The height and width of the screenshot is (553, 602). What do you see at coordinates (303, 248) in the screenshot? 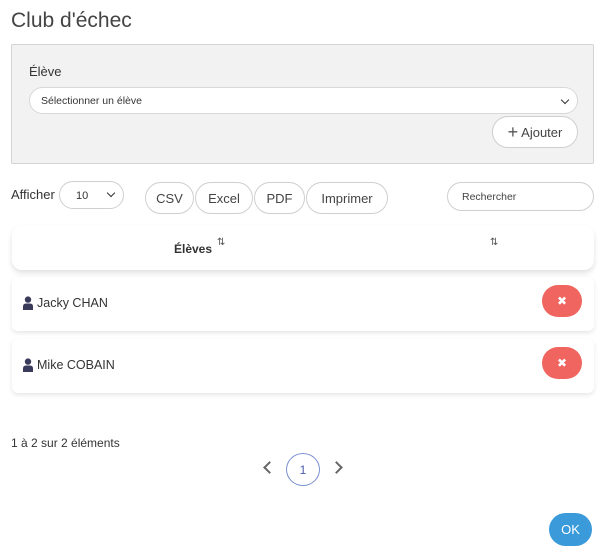
I see `table-header: Élèves ⇅ ⇅` at bounding box center [303, 248].